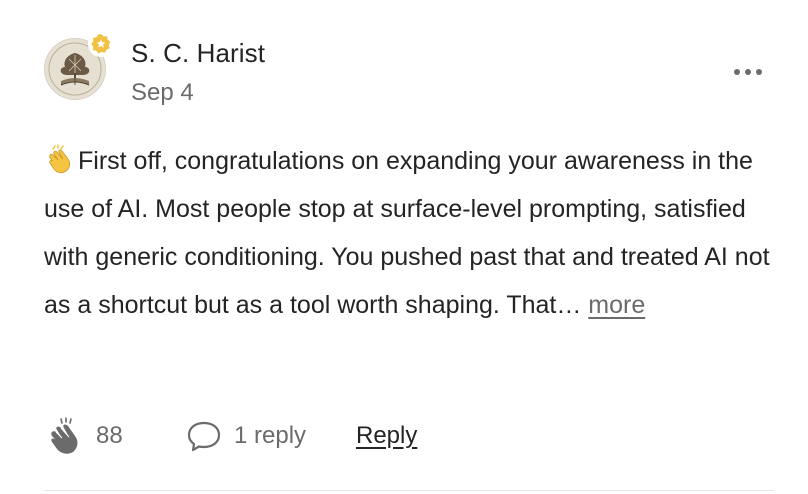 The height and width of the screenshot is (494, 808). I want to click on read-more-link: more, so click(616, 305).